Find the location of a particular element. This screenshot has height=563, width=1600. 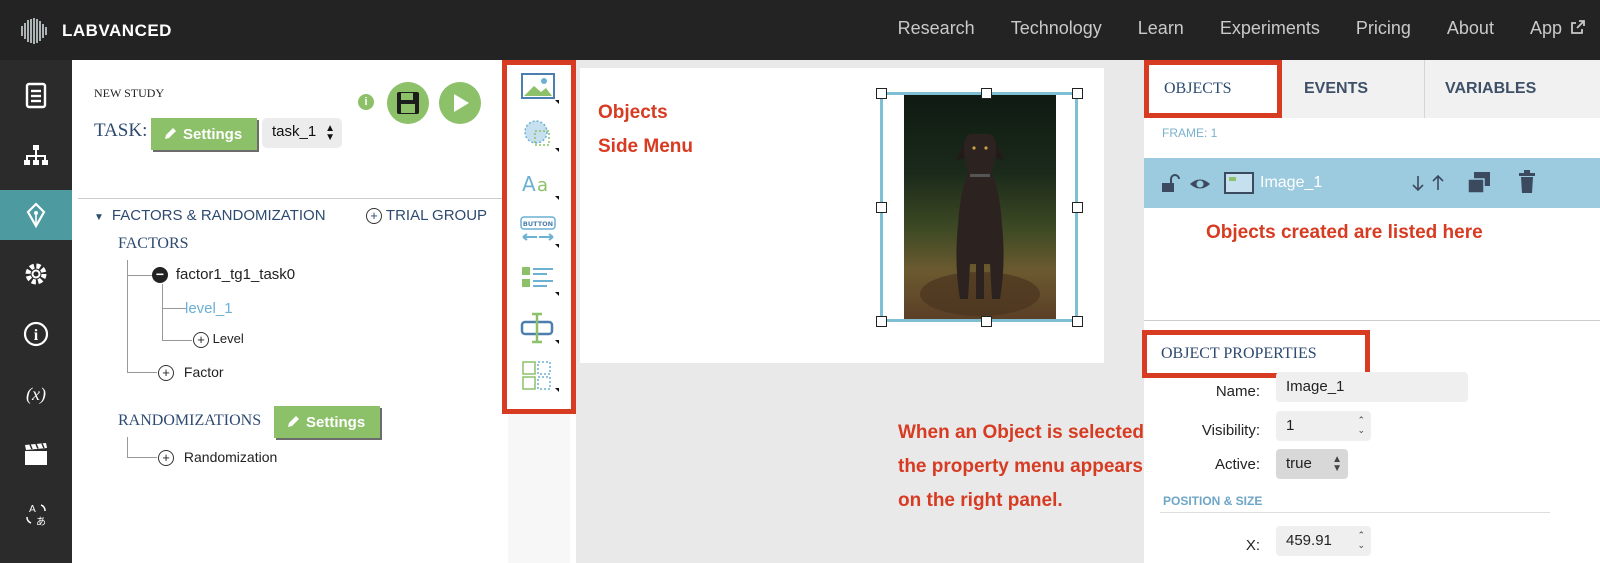

nav-pricing: Pricing is located at coordinates (1383, 28).